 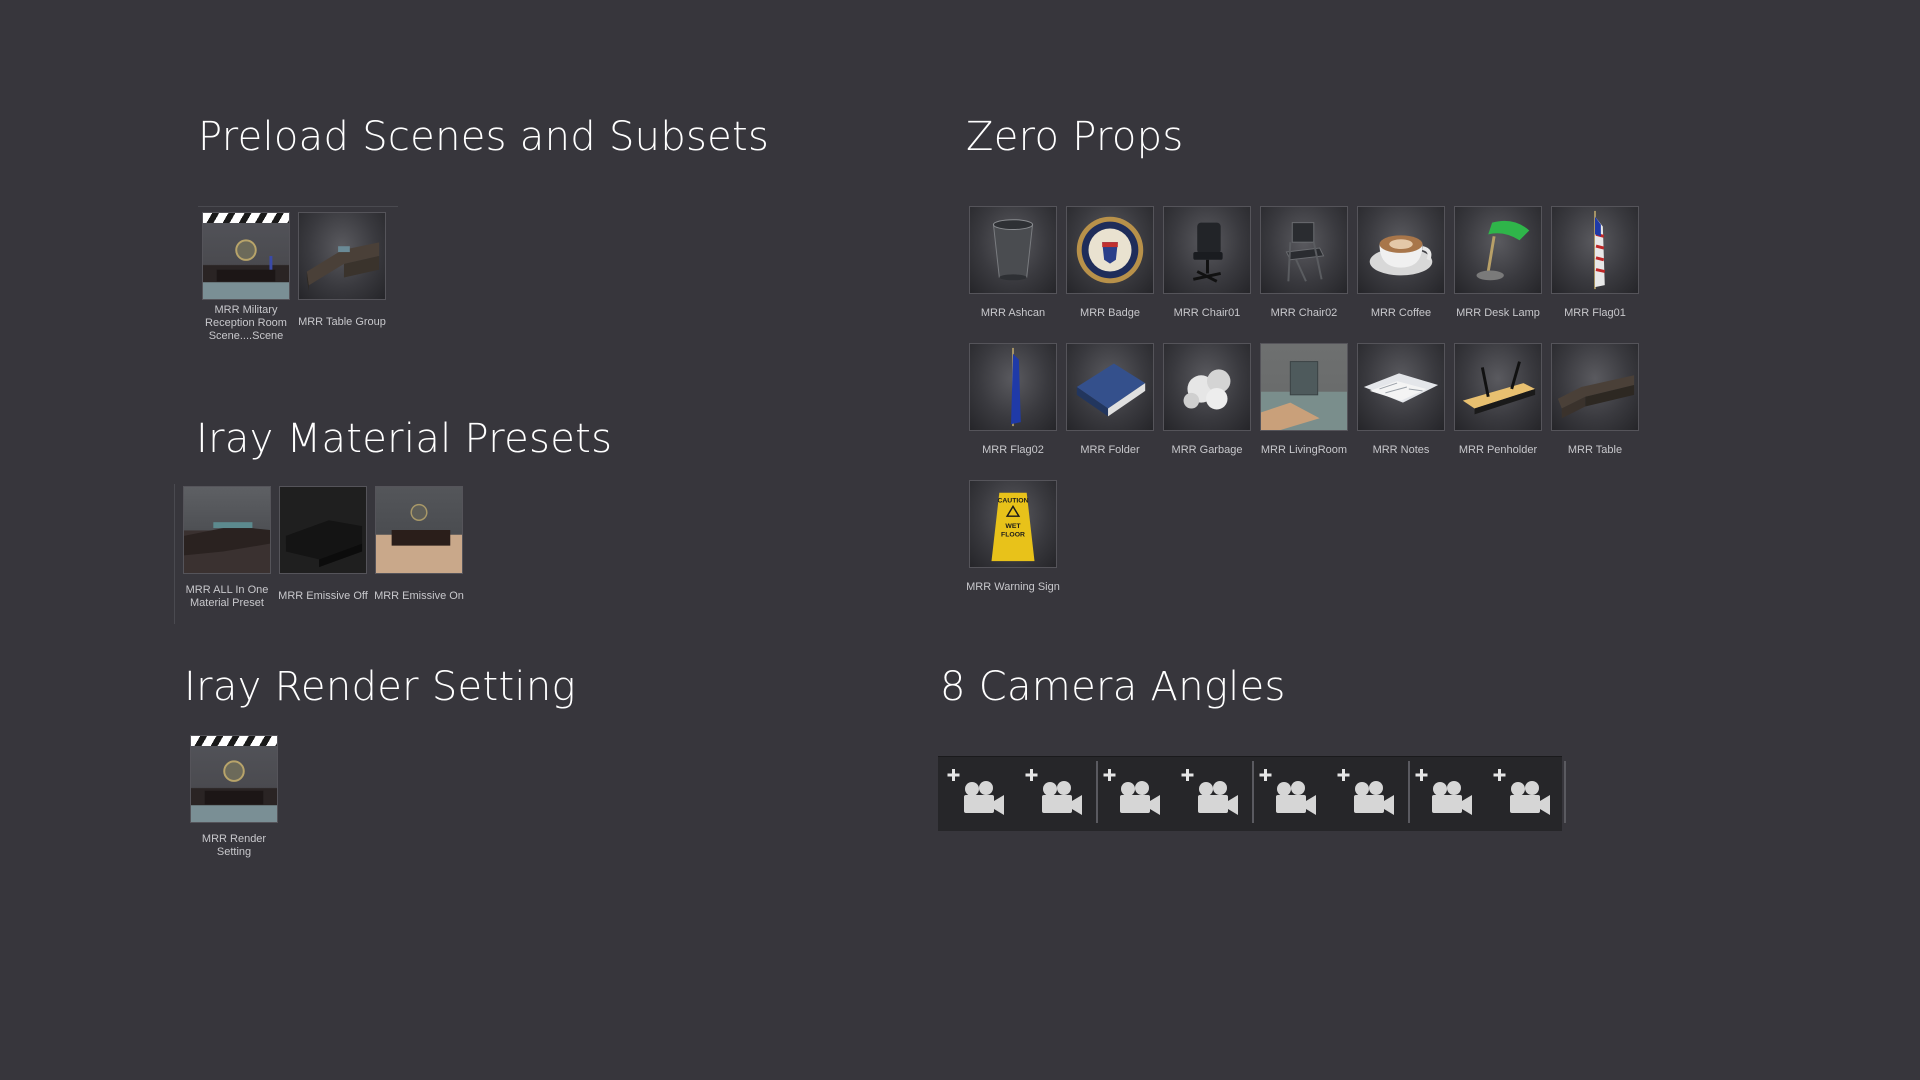 I want to click on item-label: MRR Coffee, so click(x=1401, y=313).